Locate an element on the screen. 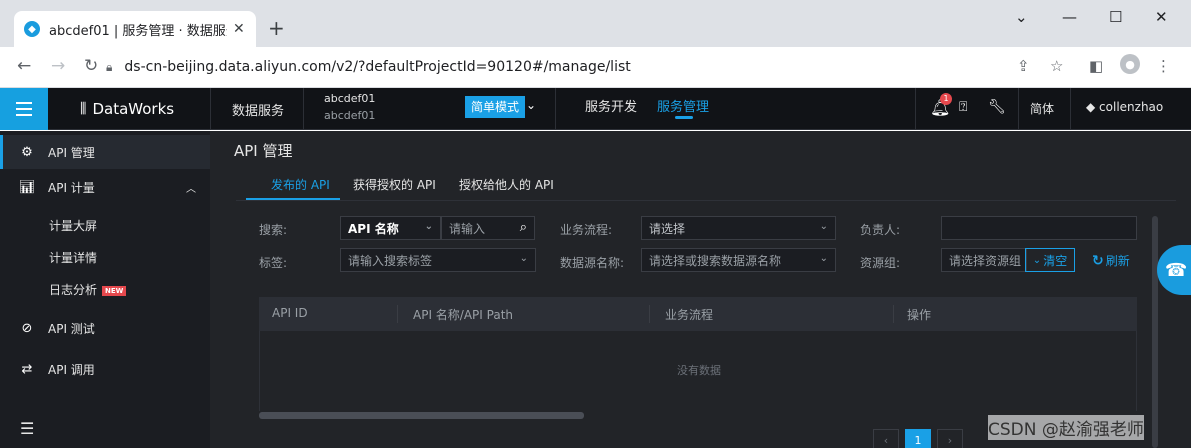 The image size is (1191, 448). column-header-api-id: API ID is located at coordinates (290, 313).